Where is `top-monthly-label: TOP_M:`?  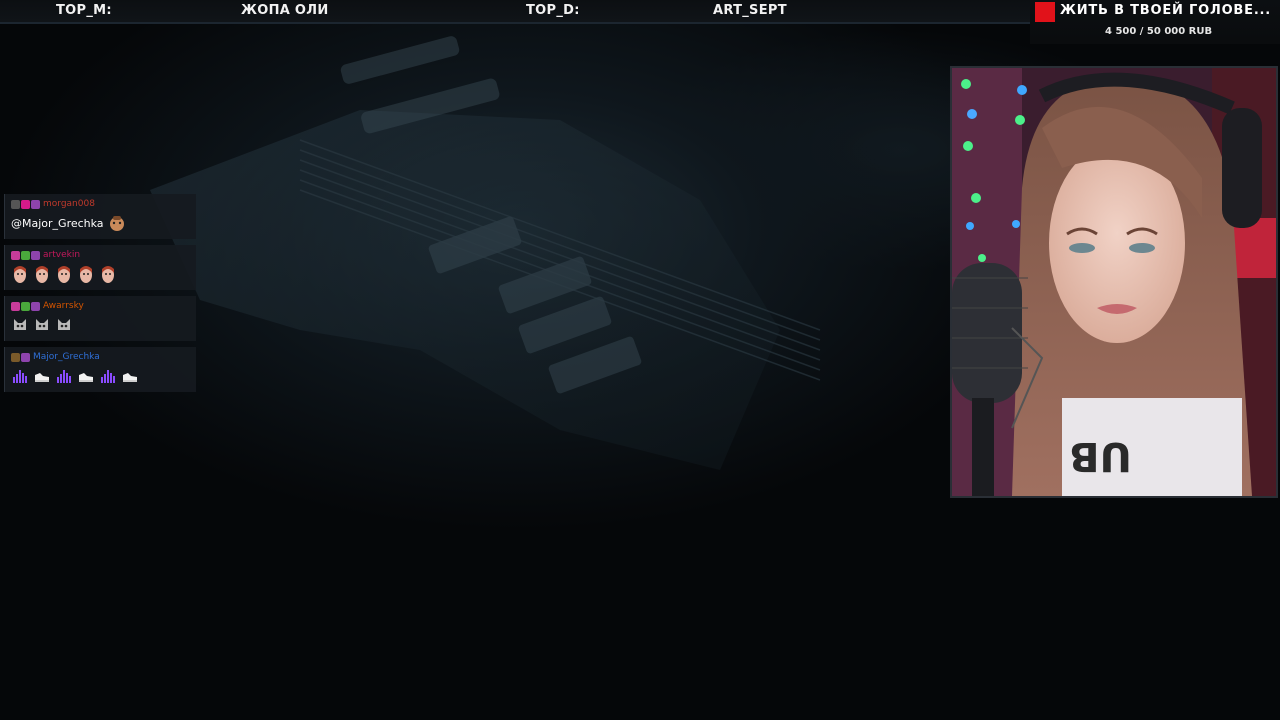
top-monthly-label: TOP_M: is located at coordinates (84, 10).